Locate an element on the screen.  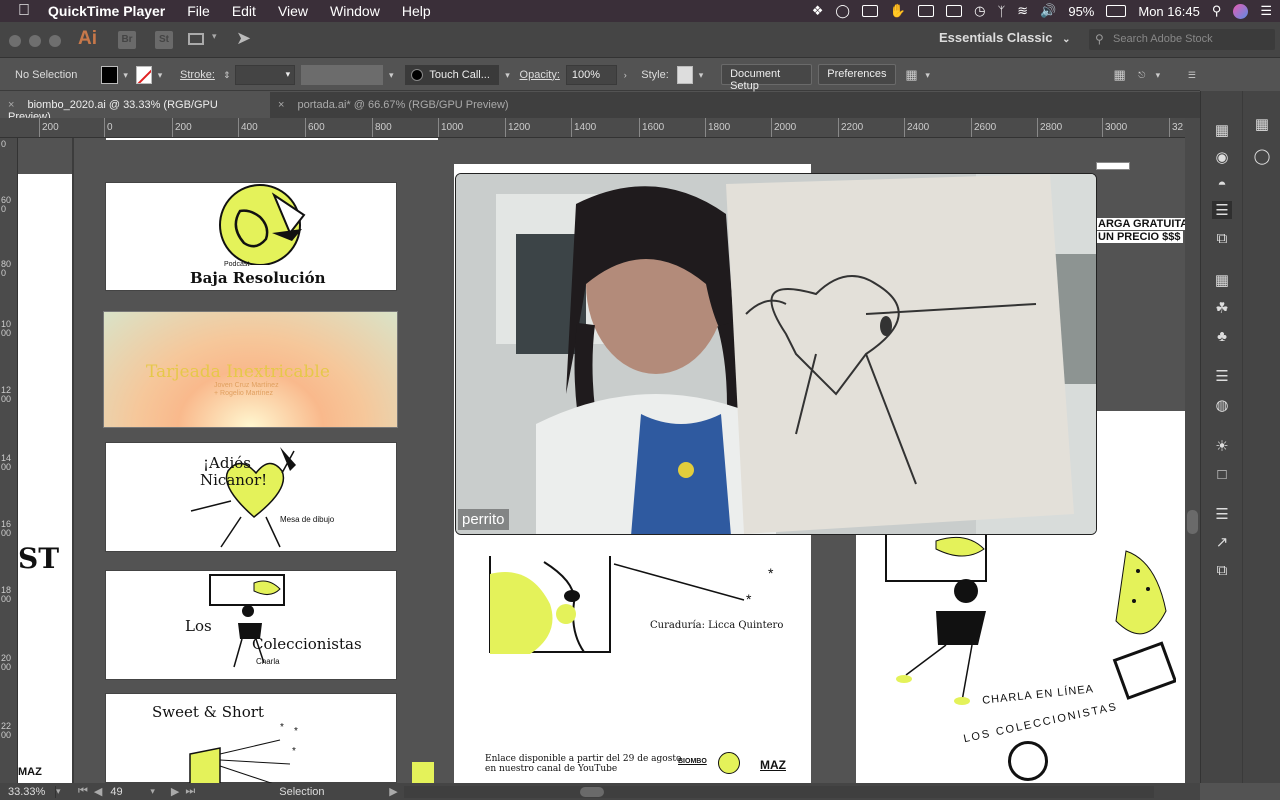
display-icon is located at coordinates (869, 11).